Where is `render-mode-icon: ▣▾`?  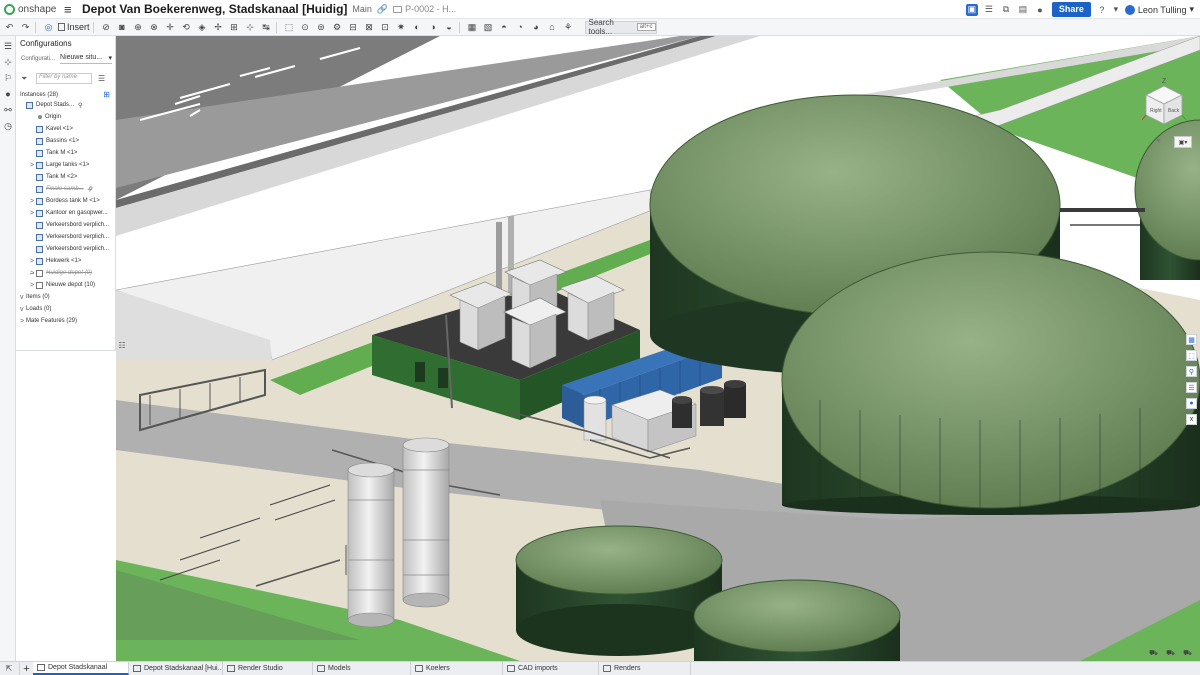 render-mode-icon: ▣▾ is located at coordinates (1183, 142).